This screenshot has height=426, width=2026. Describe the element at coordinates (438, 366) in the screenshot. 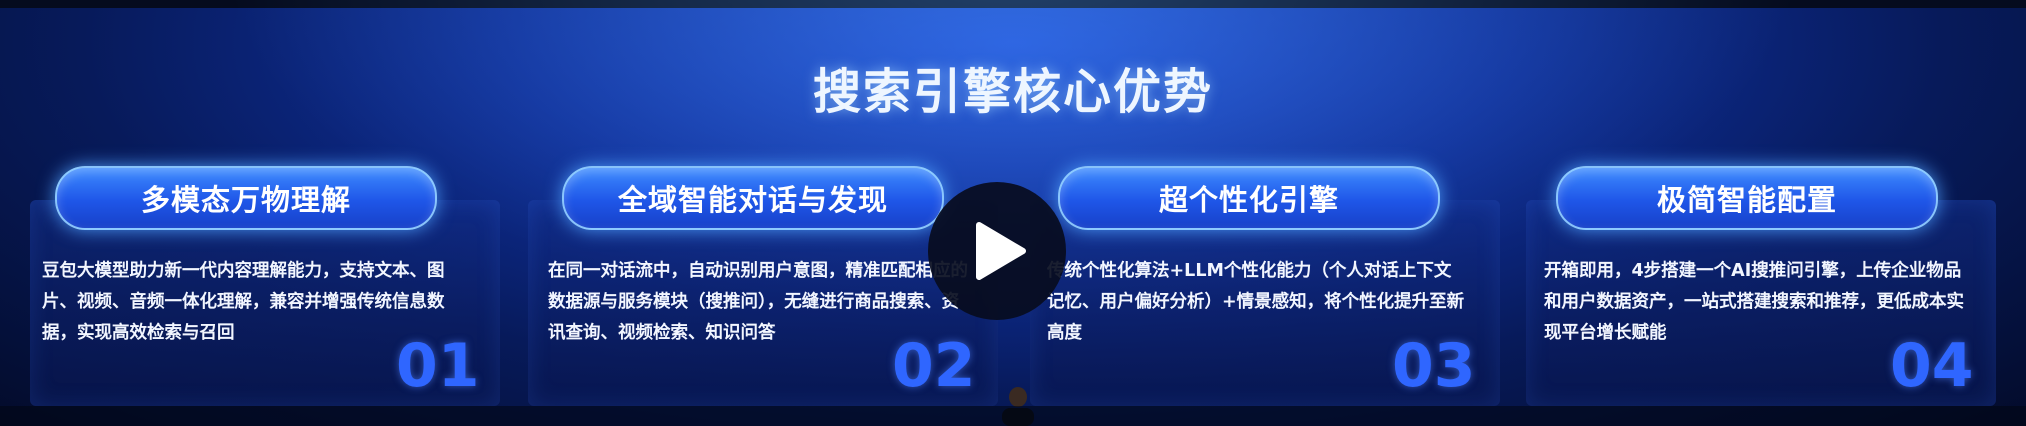

I see `feature-number-1: 01` at that location.